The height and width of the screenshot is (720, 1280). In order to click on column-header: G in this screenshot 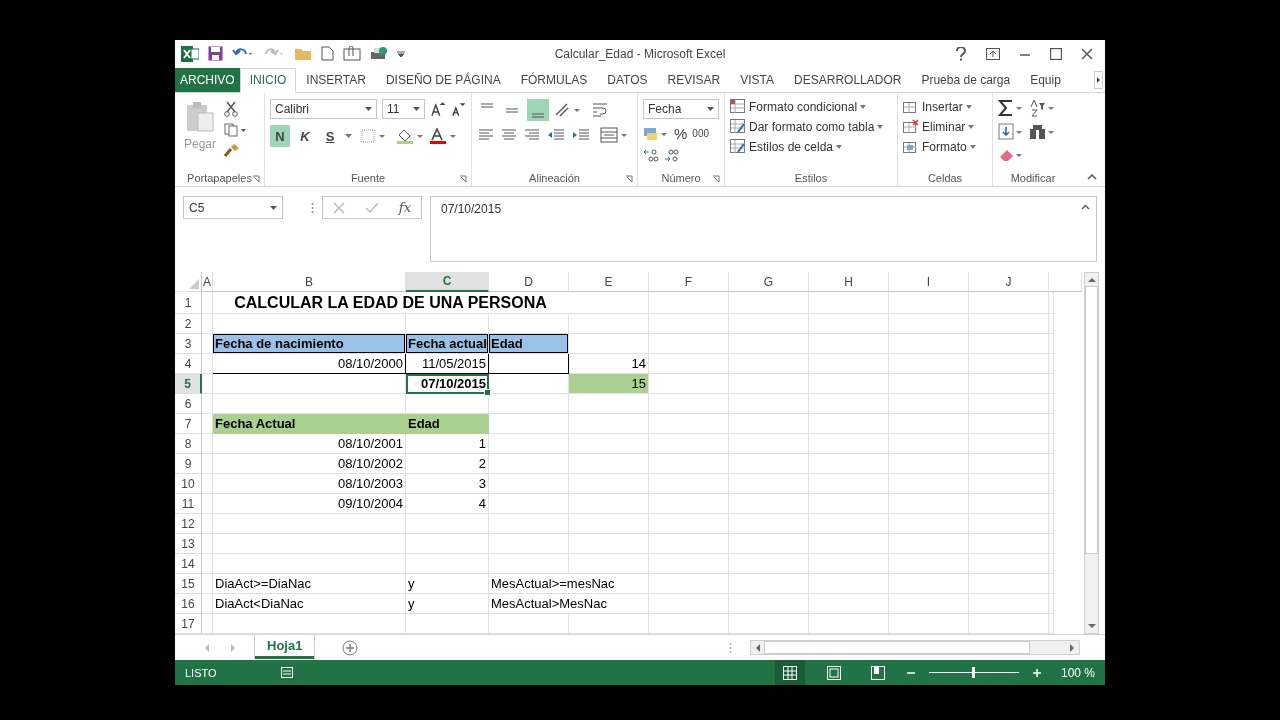, I will do `click(769, 282)`.